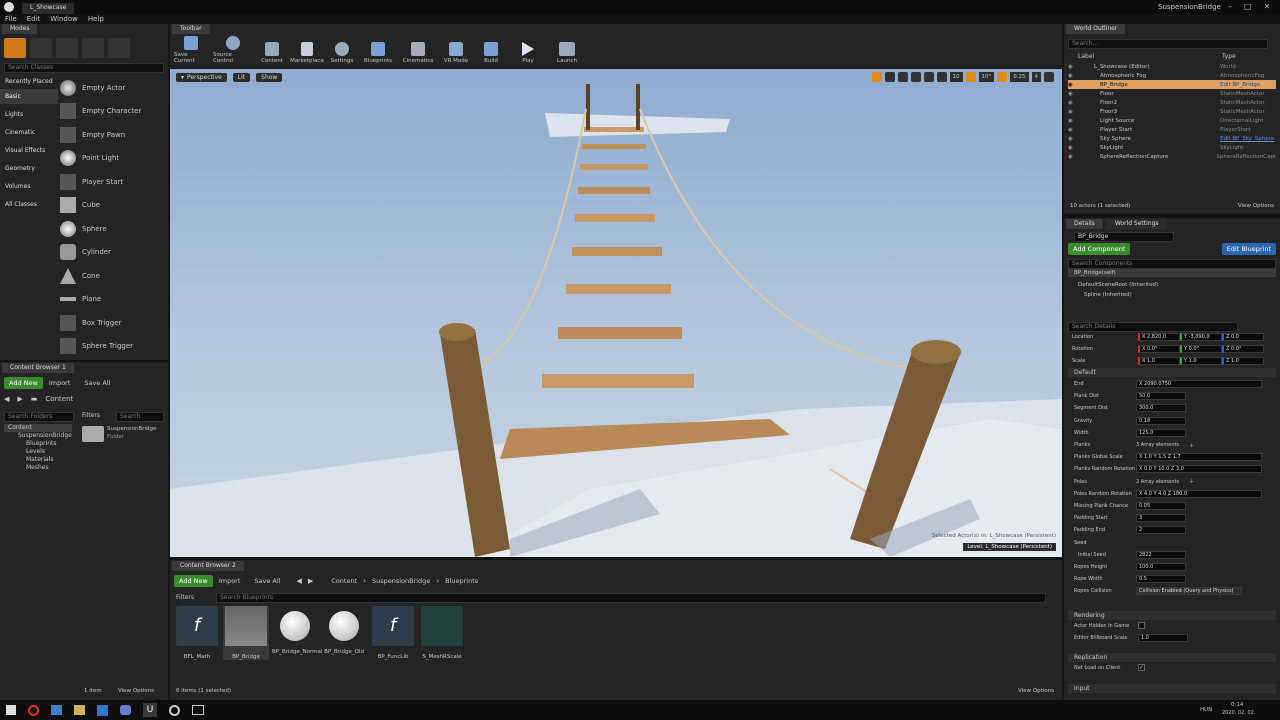  What do you see at coordinates (56, 710) in the screenshot?
I see `explorer-icon` at bounding box center [56, 710].